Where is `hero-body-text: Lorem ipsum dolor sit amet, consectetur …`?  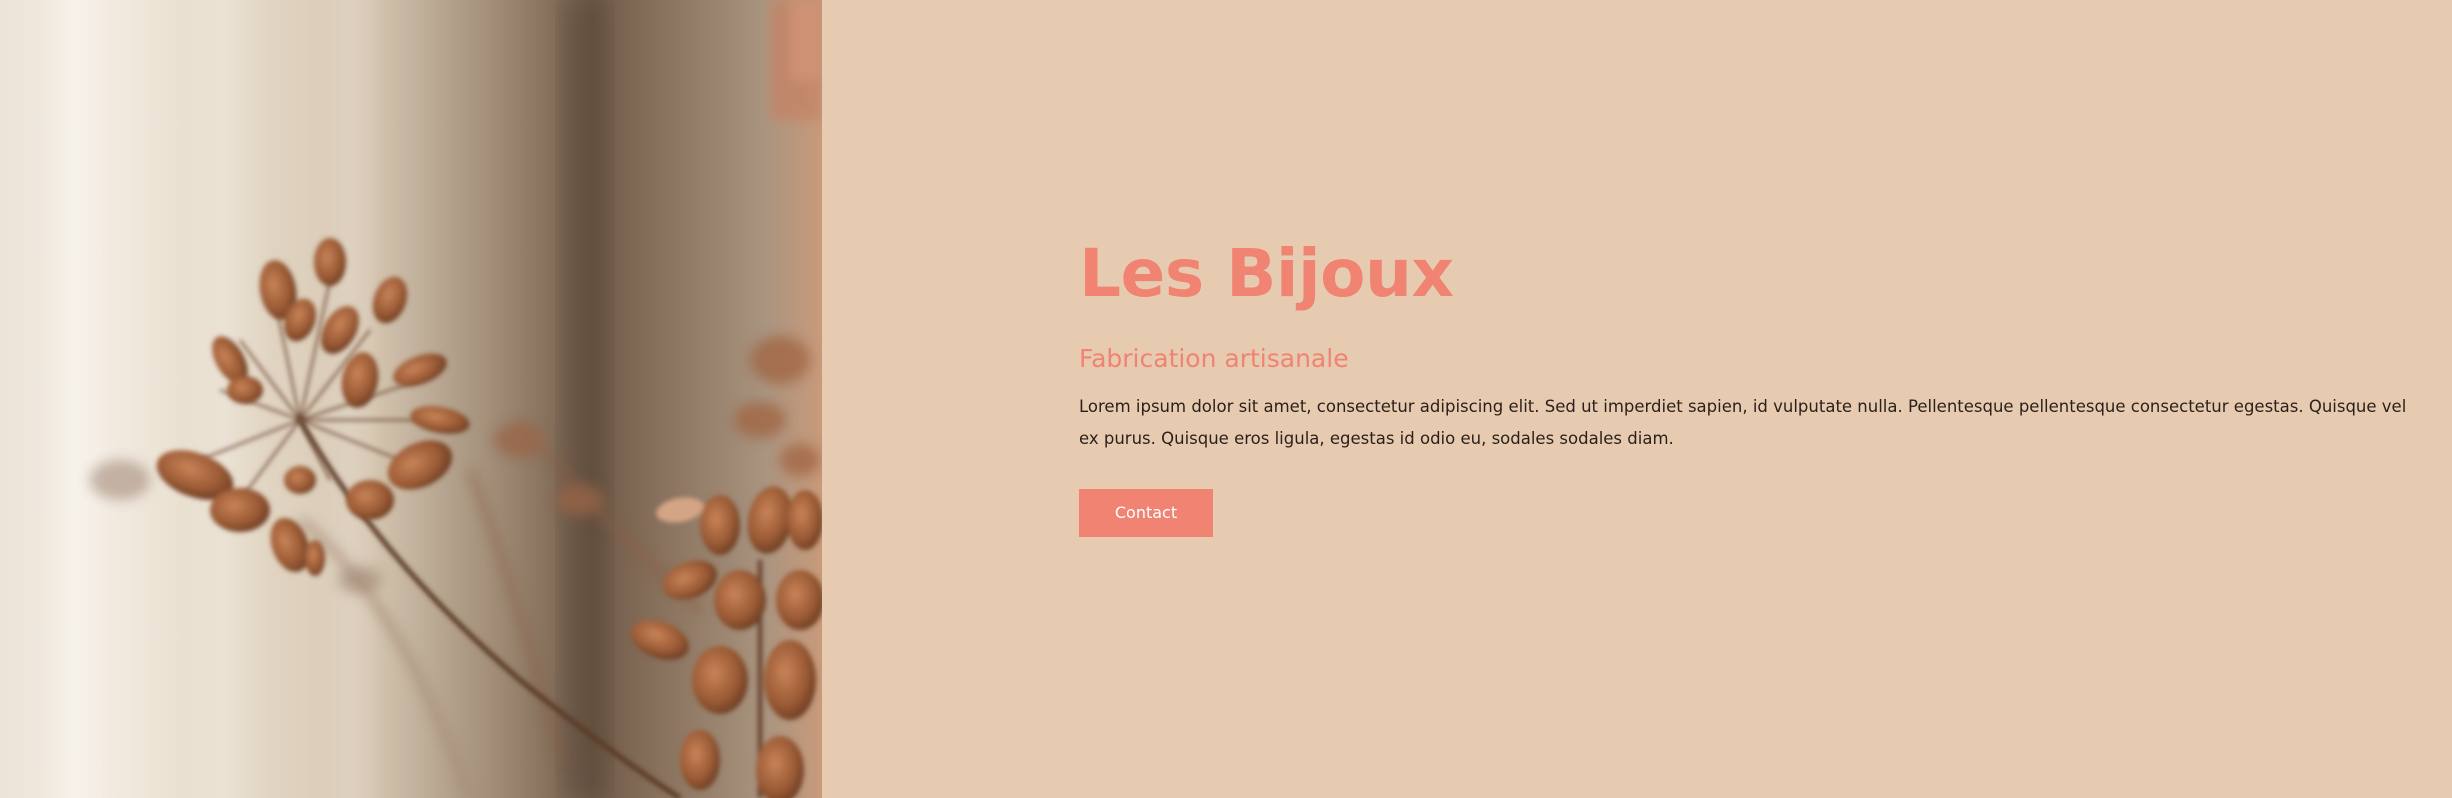
hero-body-text: Lorem ipsum dolor sit amet, consectetur … is located at coordinates (1743, 422).